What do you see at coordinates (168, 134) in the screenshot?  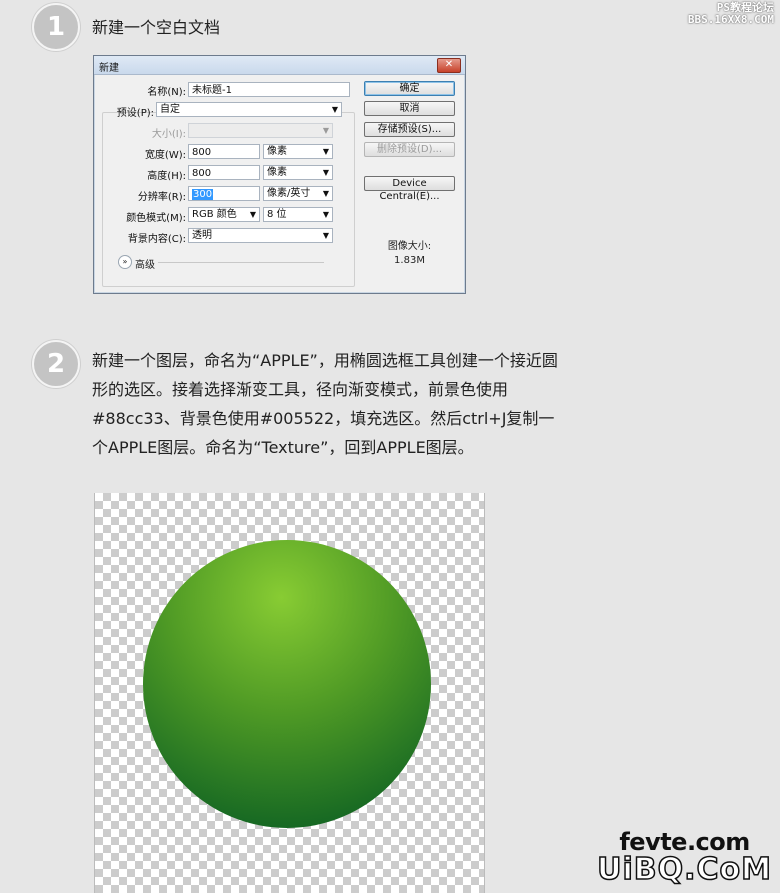 I see `size-label: 大小(I):` at bounding box center [168, 134].